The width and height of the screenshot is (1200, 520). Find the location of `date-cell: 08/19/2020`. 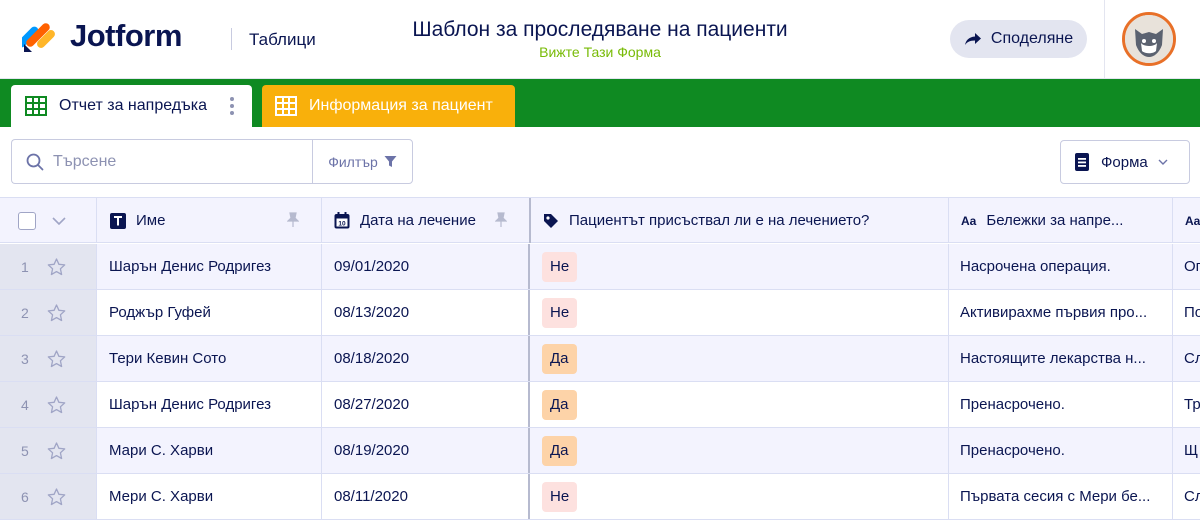

date-cell: 08/19/2020 is located at coordinates (426, 450).